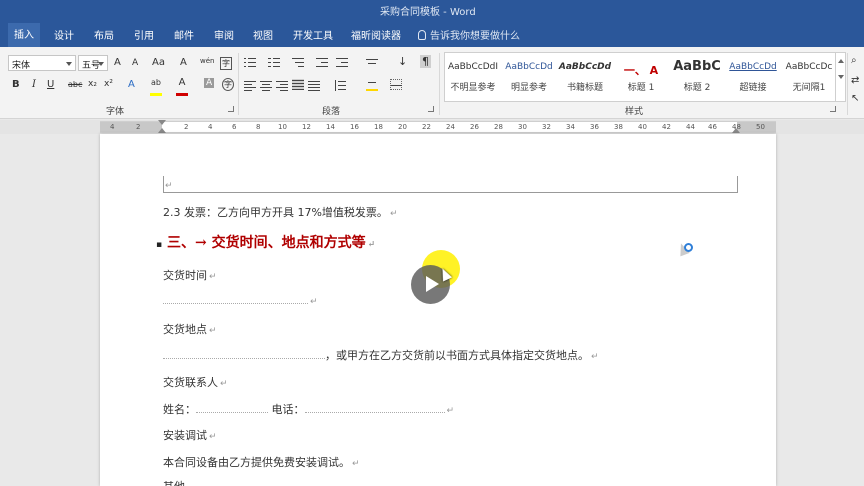  What do you see at coordinates (135, 63) in the screenshot?
I see `shrink-font-button: A` at bounding box center [135, 63].